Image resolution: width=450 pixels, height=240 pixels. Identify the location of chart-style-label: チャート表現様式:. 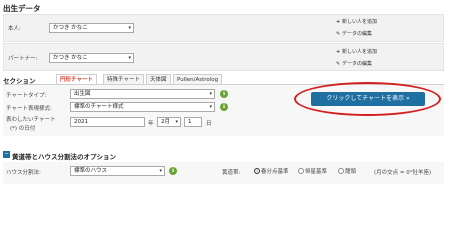
(29, 109).